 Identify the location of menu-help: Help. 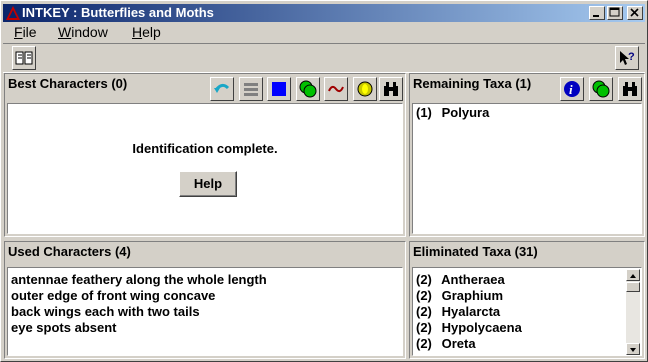
(146, 32).